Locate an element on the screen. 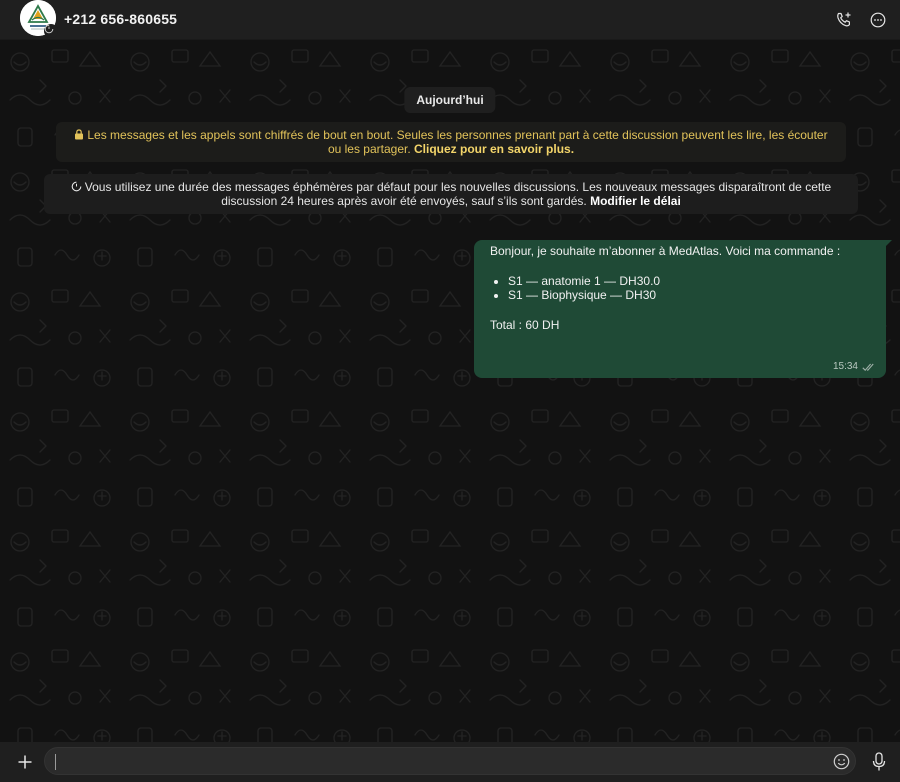 The width and height of the screenshot is (900, 782). microphone-icon is located at coordinates (879, 761).